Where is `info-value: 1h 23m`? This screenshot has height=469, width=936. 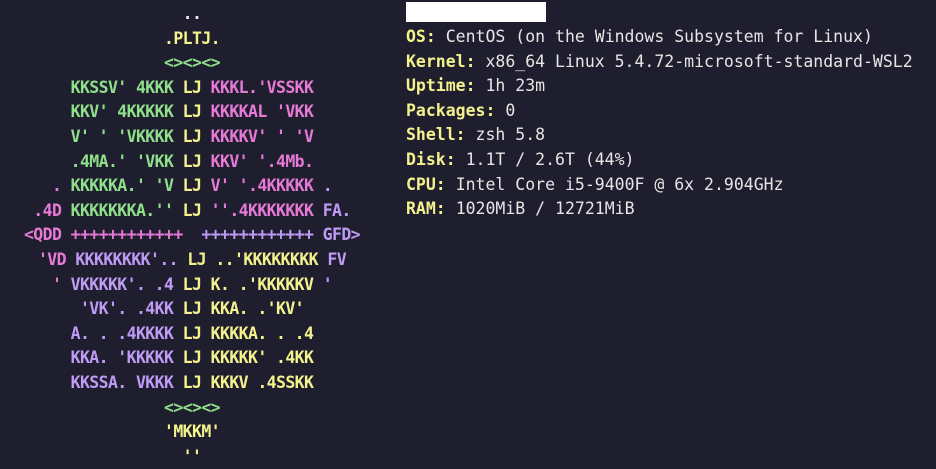
info-value: 1h 23m is located at coordinates (515, 86).